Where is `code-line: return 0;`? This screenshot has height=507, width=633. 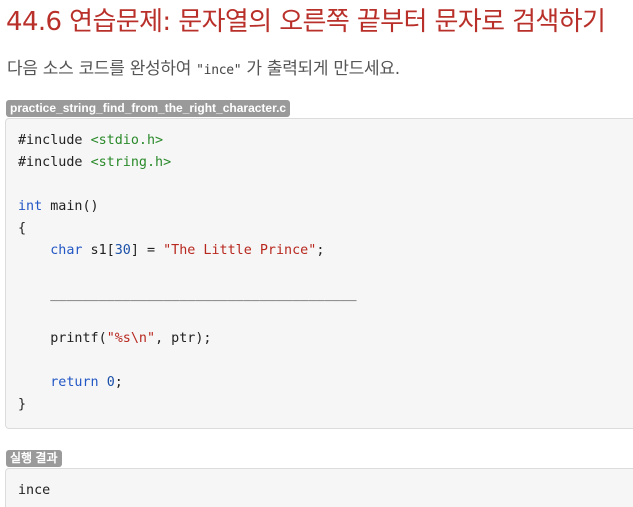
code-line: return 0; is located at coordinates (325, 383).